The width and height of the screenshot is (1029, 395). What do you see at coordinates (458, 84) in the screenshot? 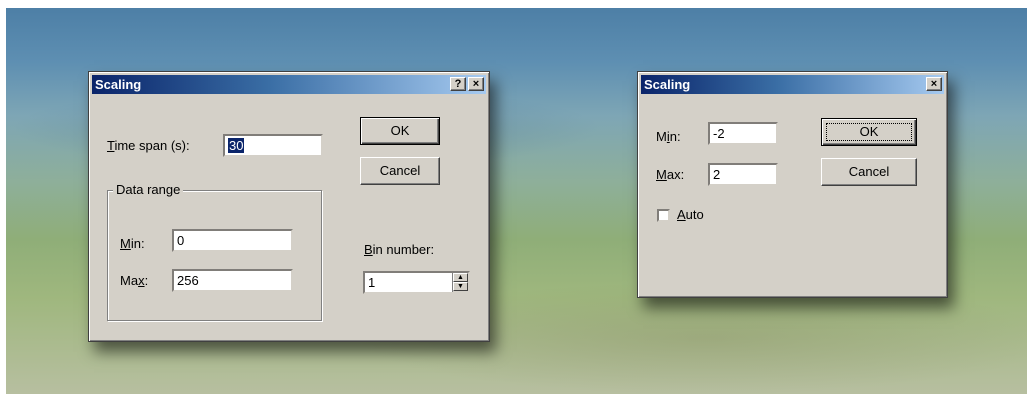
I see `help-button: ?` at bounding box center [458, 84].